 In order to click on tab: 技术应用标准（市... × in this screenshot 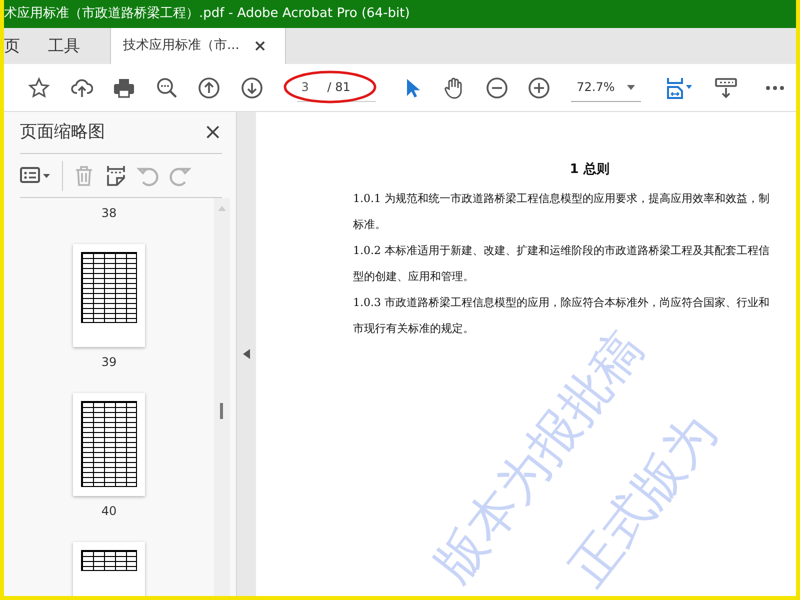, I will do `click(198, 46)`.